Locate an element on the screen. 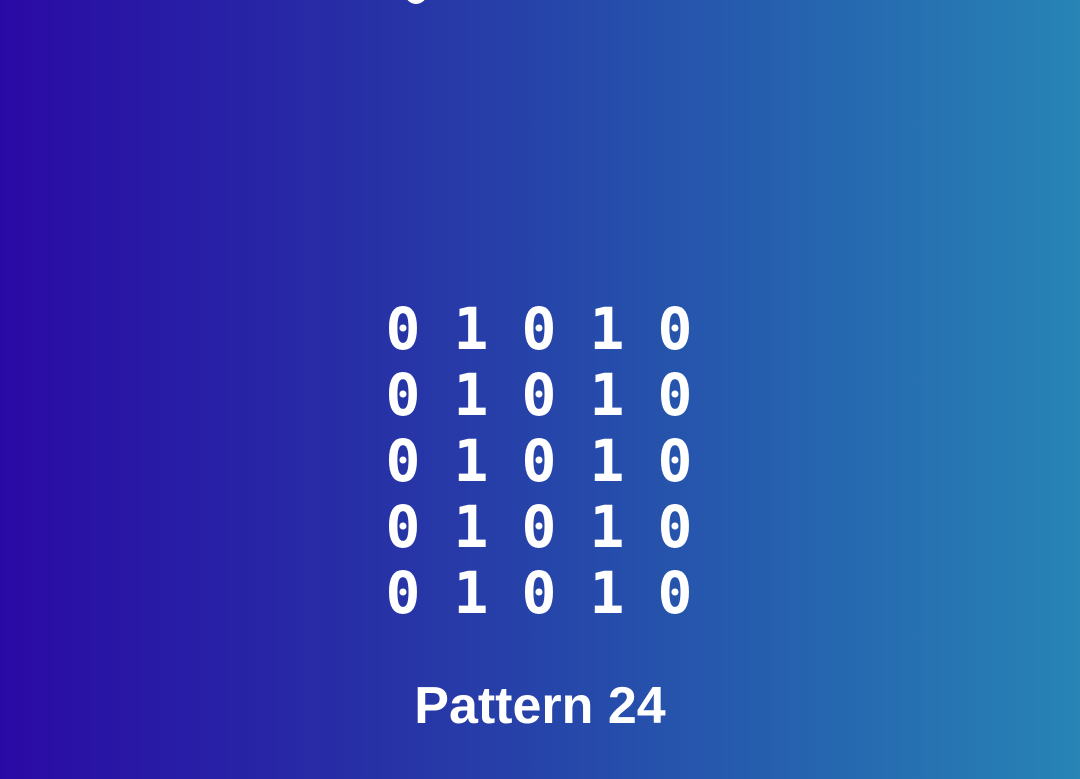  cropped-heading-fragment is located at coordinates (416, 2).